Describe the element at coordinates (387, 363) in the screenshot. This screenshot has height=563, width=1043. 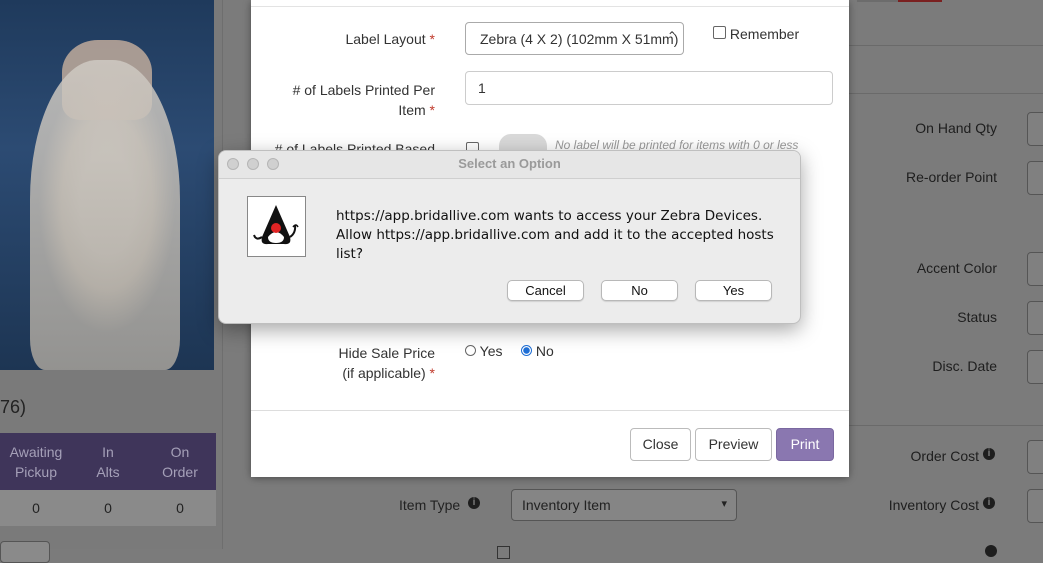
I see `hide-sale-price-label: Hide Sale Price (if applicable) *` at that location.